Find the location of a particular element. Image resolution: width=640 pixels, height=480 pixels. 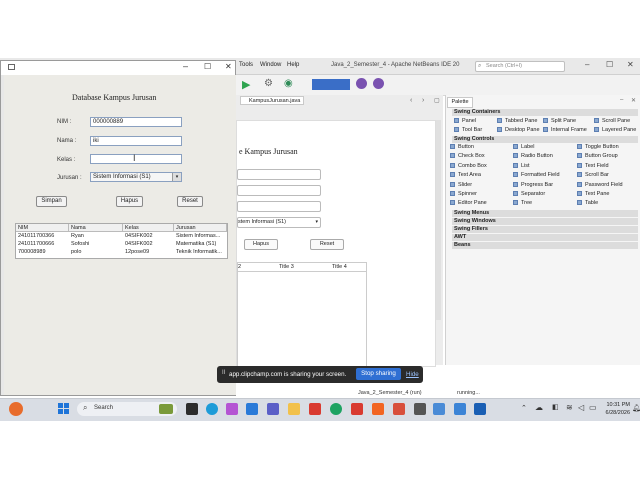

clipchamp-tray-icon: ◧ is located at coordinates (555, 407).